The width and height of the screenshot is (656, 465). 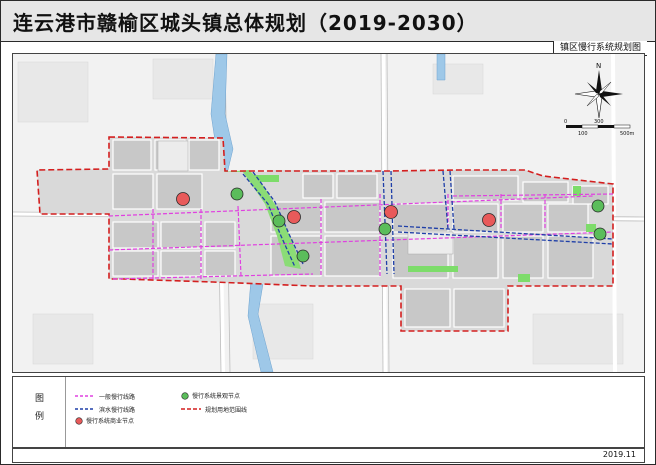 What do you see at coordinates (226, 410) in the screenshot?
I see `legend-label: 规划用地范围线` at bounding box center [226, 410].